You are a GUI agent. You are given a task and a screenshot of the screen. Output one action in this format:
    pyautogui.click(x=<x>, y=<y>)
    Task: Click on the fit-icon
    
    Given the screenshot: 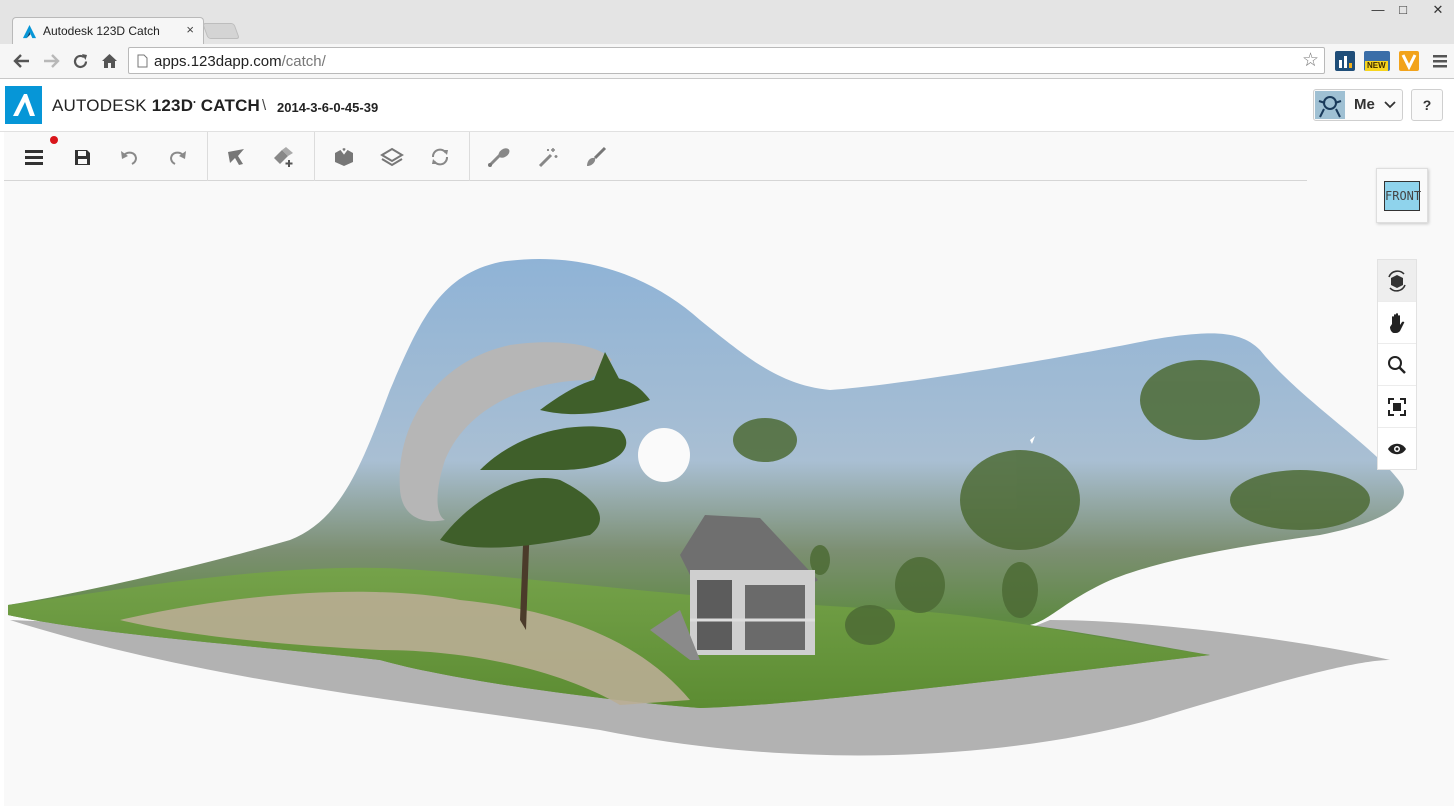 What is the action you would take?
    pyautogui.click(x=1397, y=406)
    